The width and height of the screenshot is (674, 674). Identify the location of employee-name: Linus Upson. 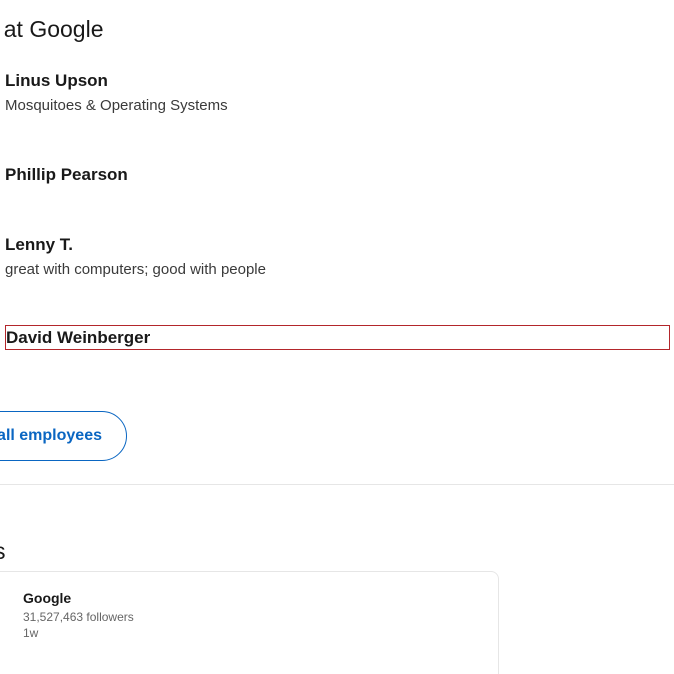
(337, 81).